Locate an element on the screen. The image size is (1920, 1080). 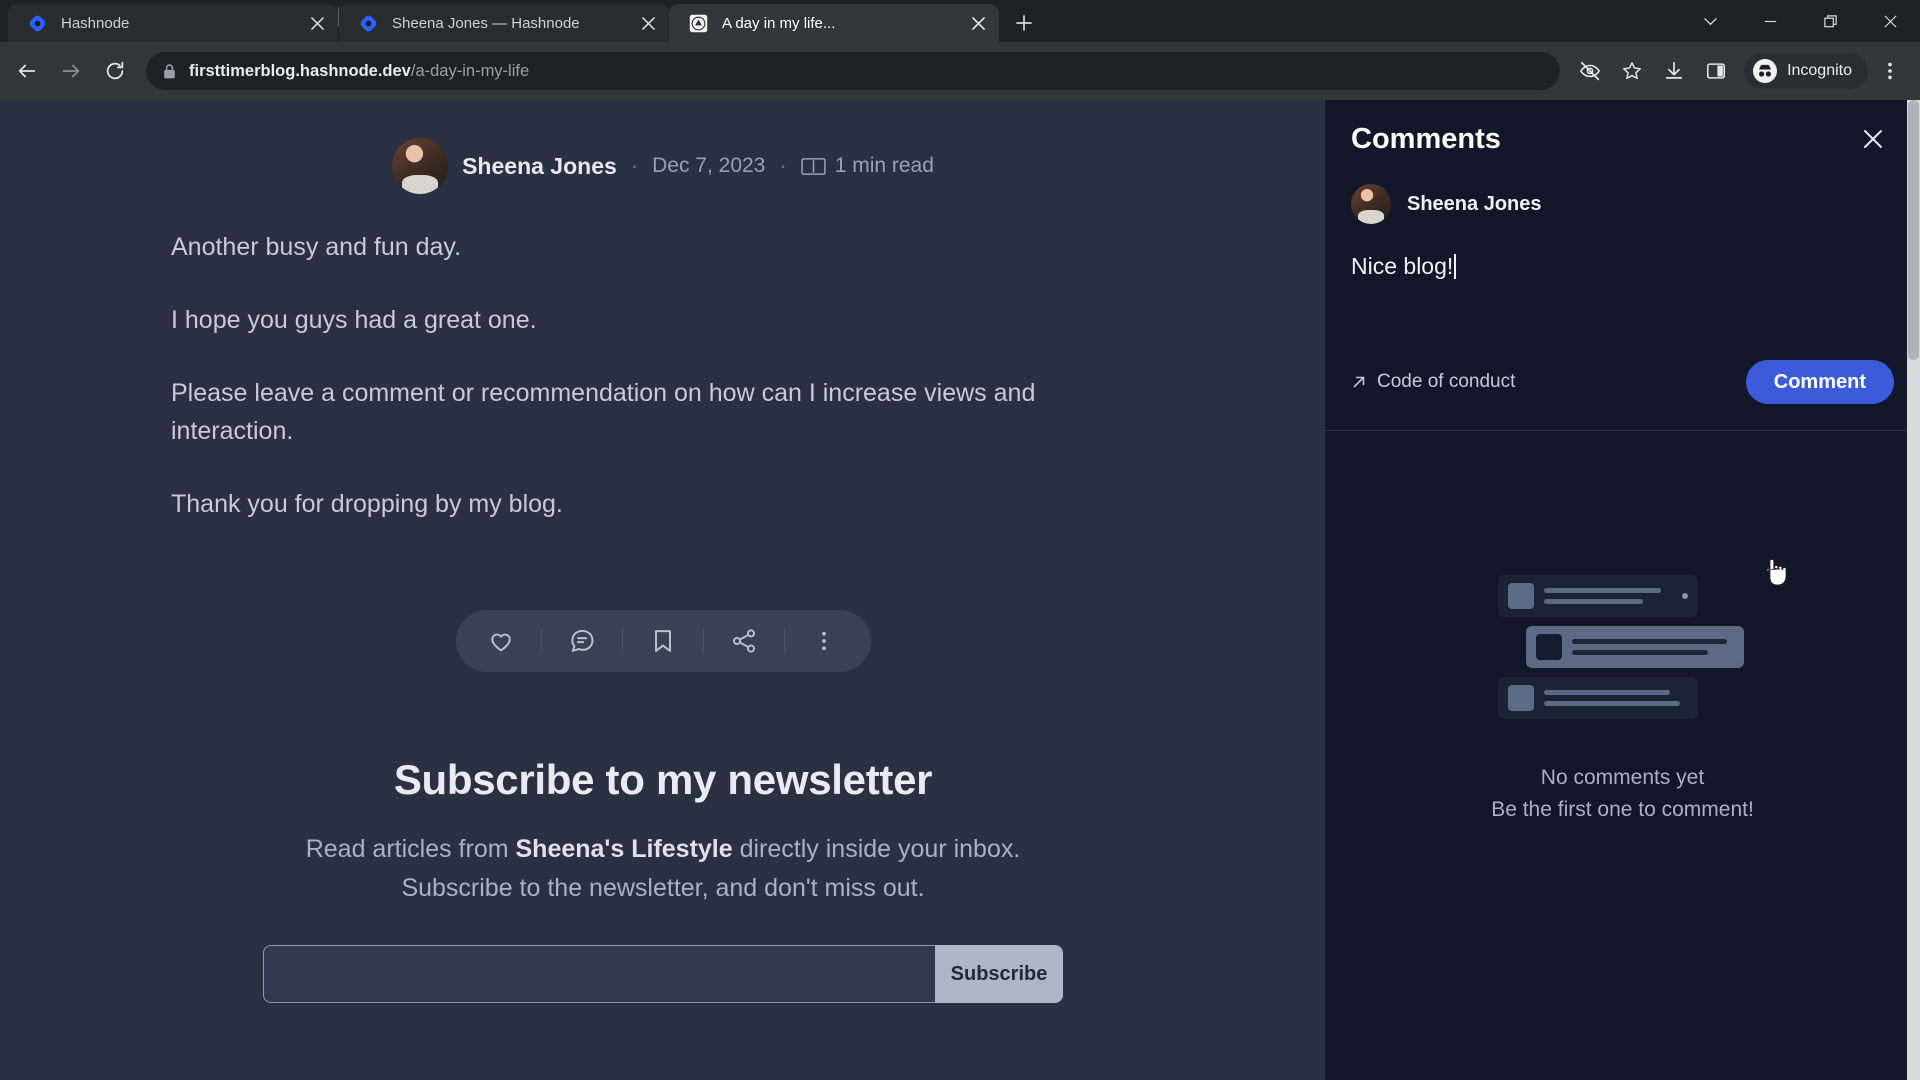
toolbar-icons: Incognito is located at coordinates (1740, 71).